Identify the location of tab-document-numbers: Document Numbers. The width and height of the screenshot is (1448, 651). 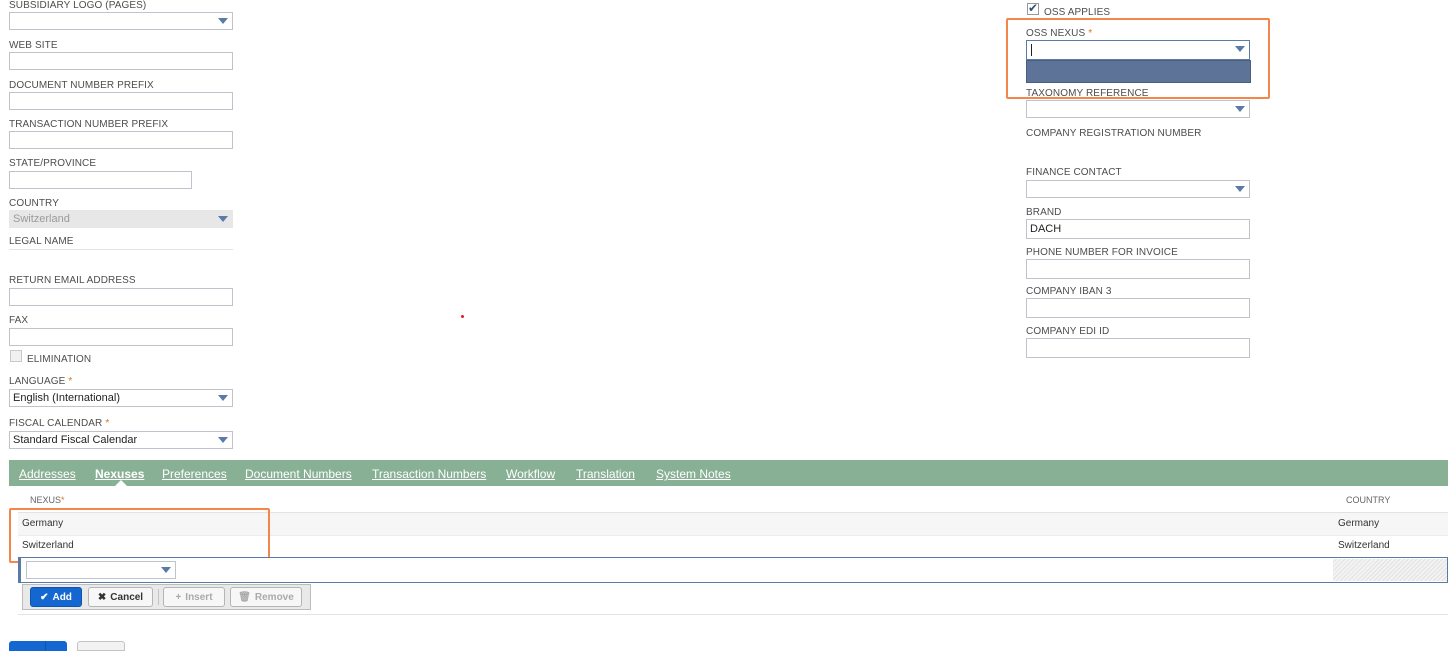
(298, 474).